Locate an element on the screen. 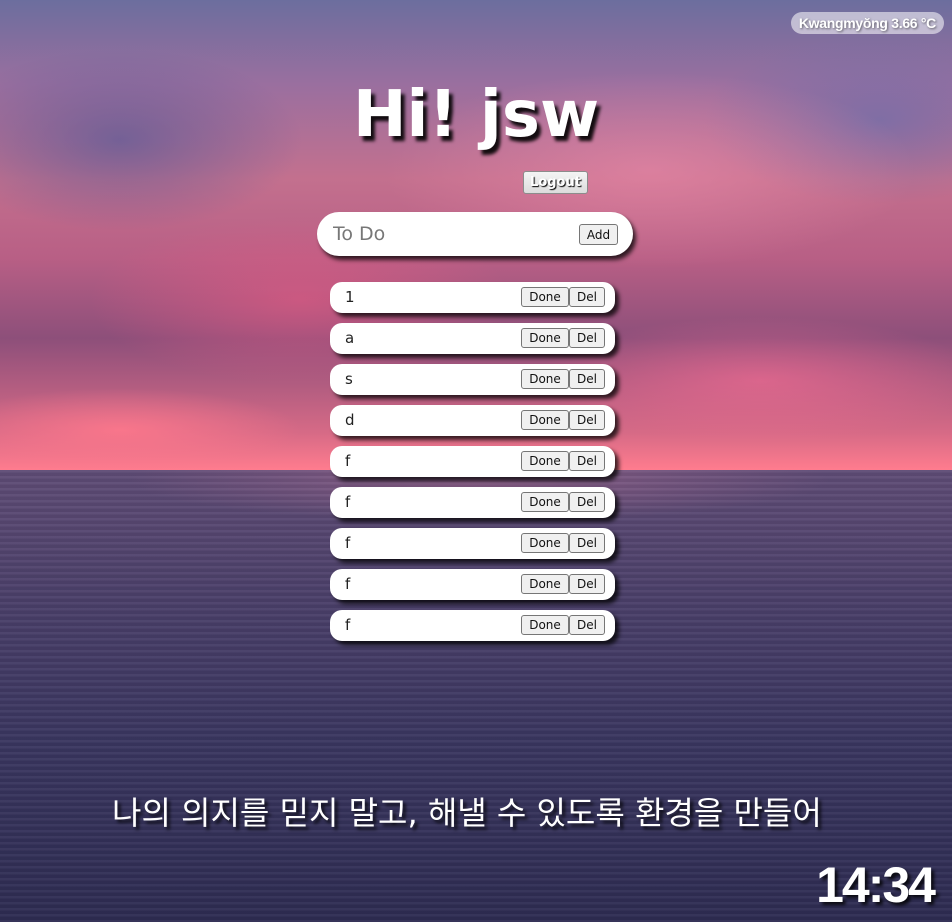 The image size is (952, 922). todo-form: Add is located at coordinates (475, 234).